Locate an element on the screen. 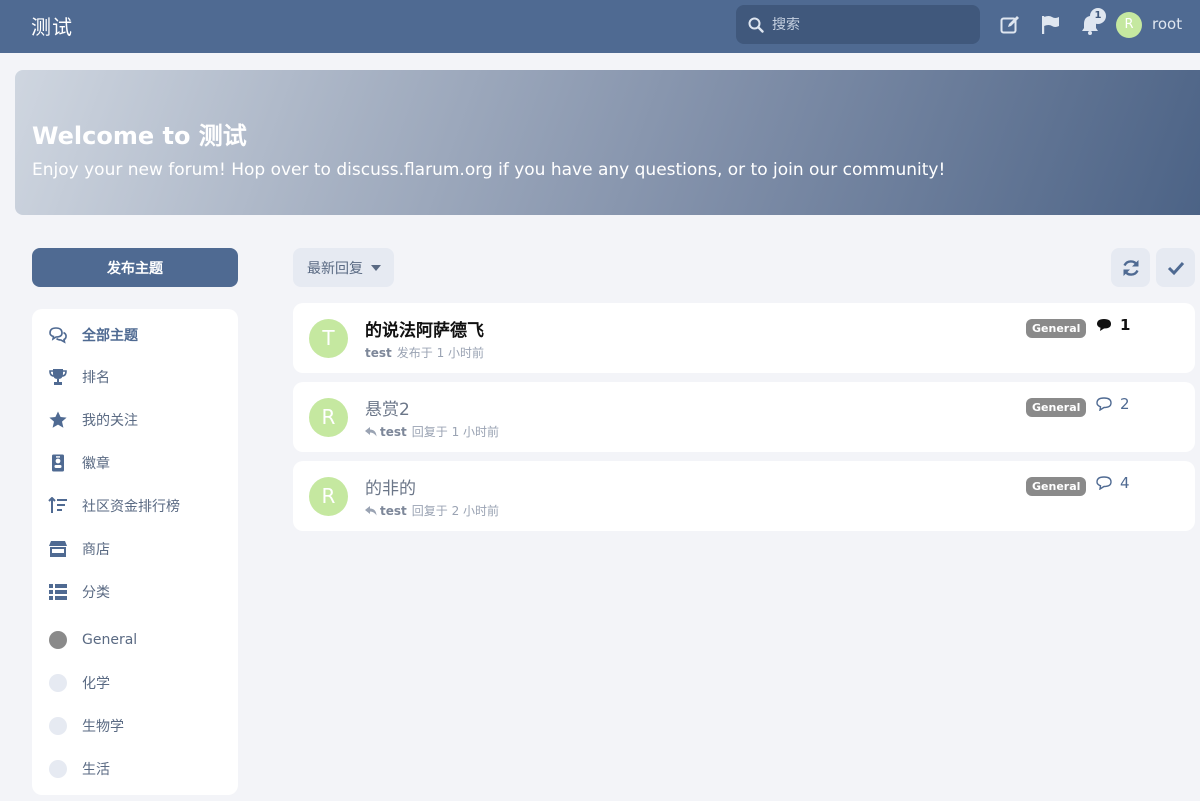  sidebar-tag-life: 生活 is located at coordinates (135, 769).